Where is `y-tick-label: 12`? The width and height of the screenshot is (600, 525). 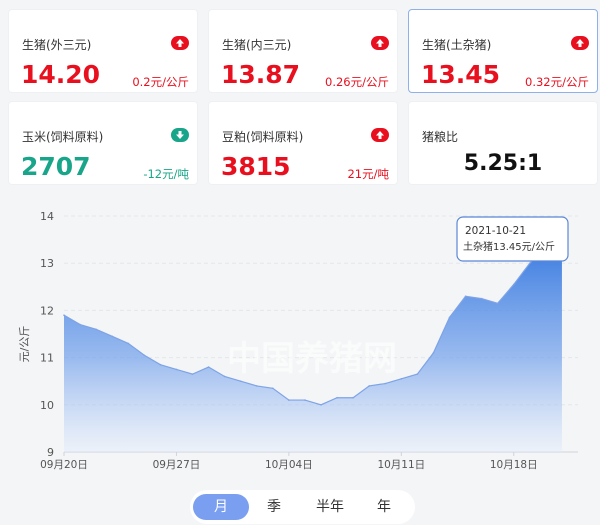 y-tick-label: 12 is located at coordinates (47, 310).